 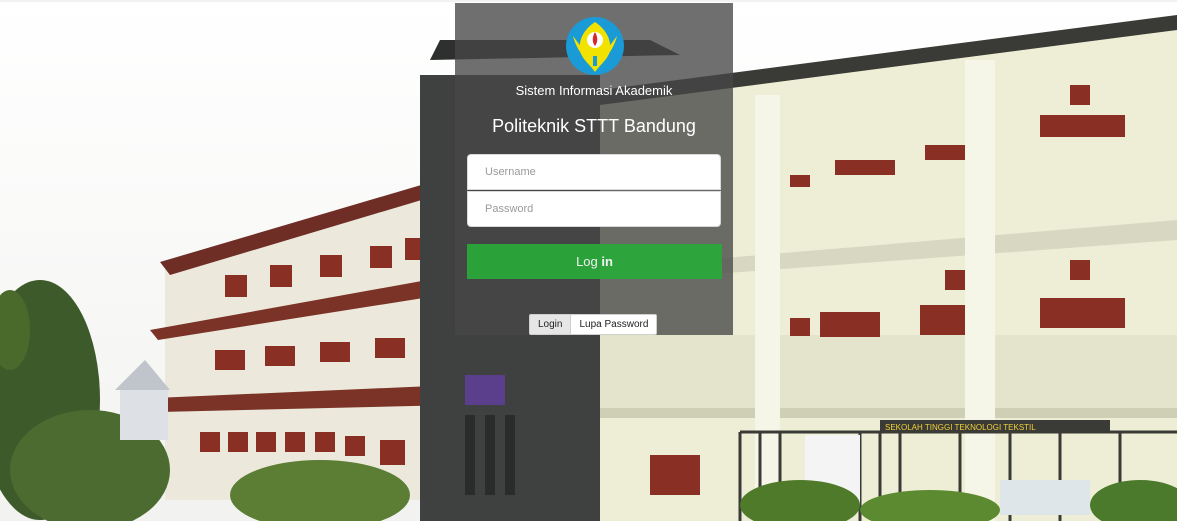 I want to click on app-subtitle: Sistem Informasi Akademik, so click(x=594, y=90).